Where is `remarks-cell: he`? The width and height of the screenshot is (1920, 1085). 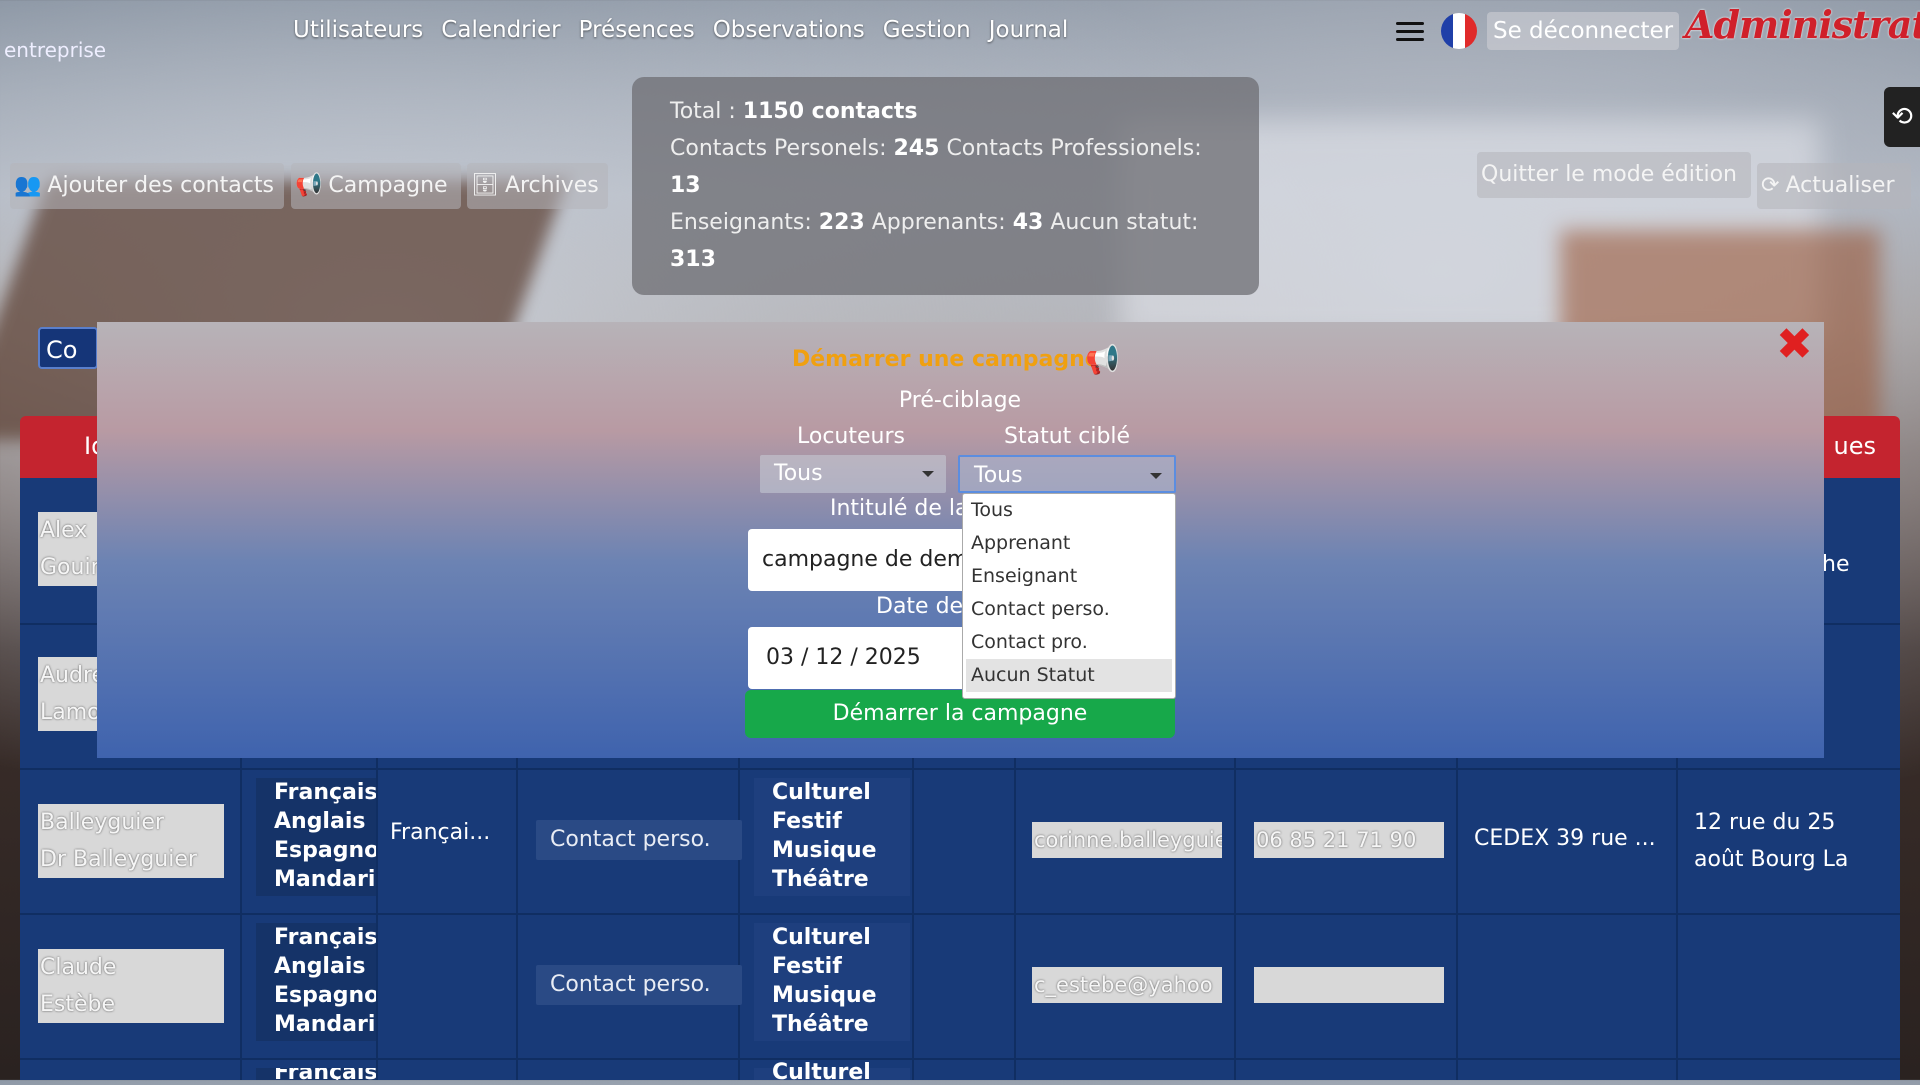
remarks-cell: he is located at coordinates (1836, 564).